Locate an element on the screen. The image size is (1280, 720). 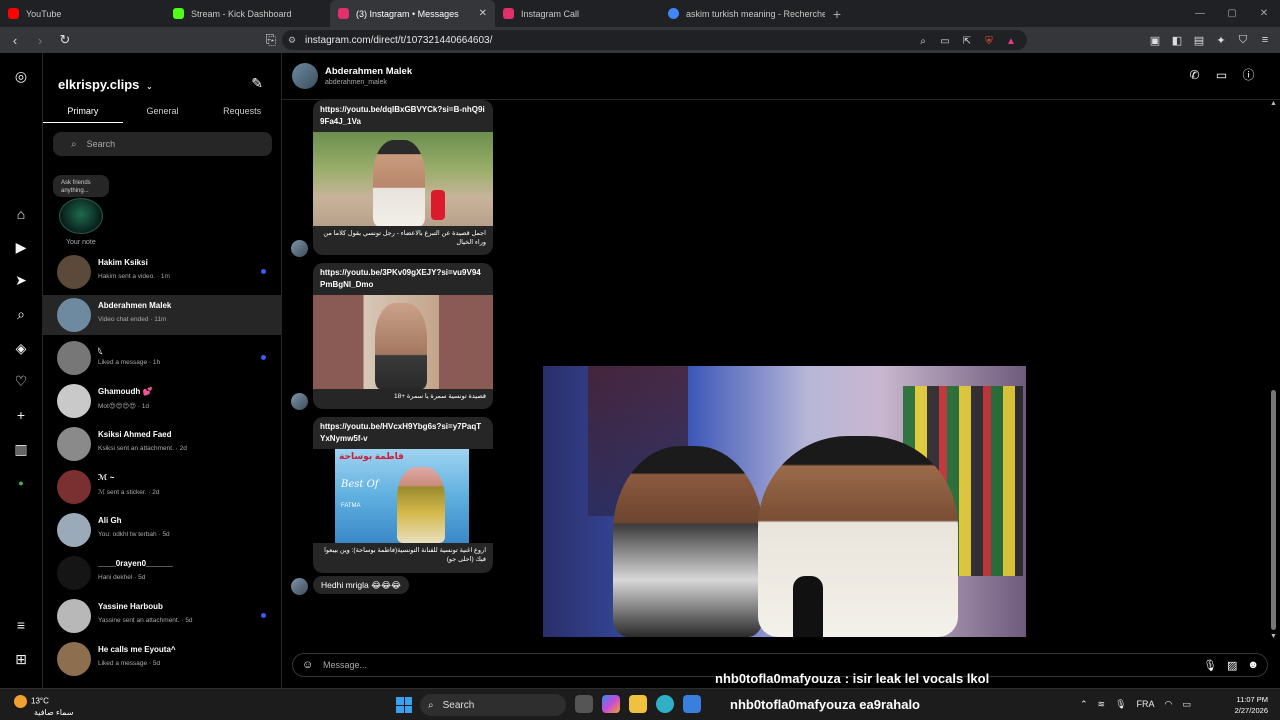
site-info-icon: ⚙ is located at coordinates (292, 40).